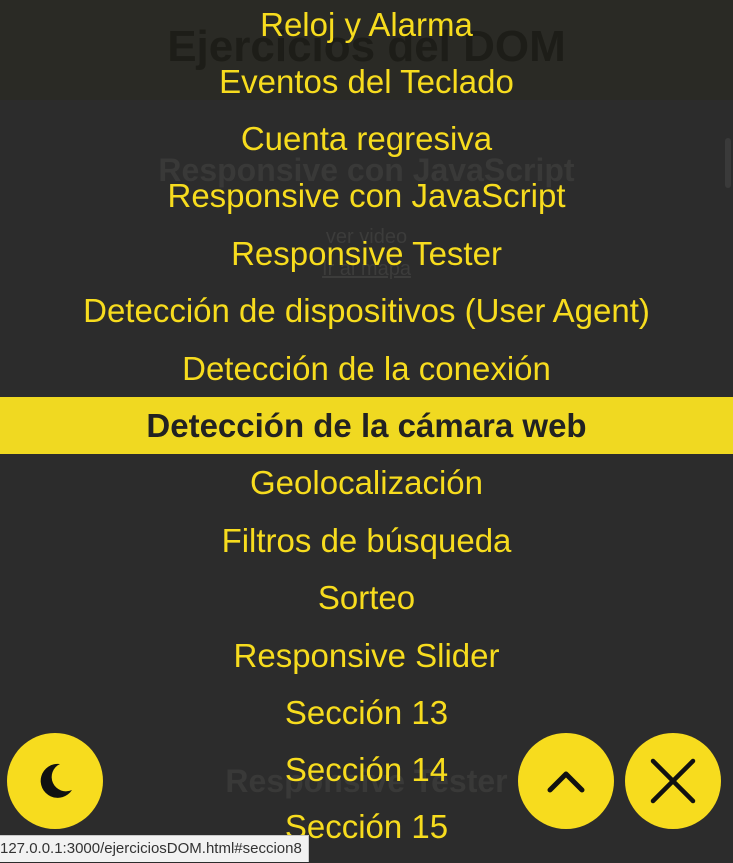  I want to click on dark-mode-button, so click(55, 781).